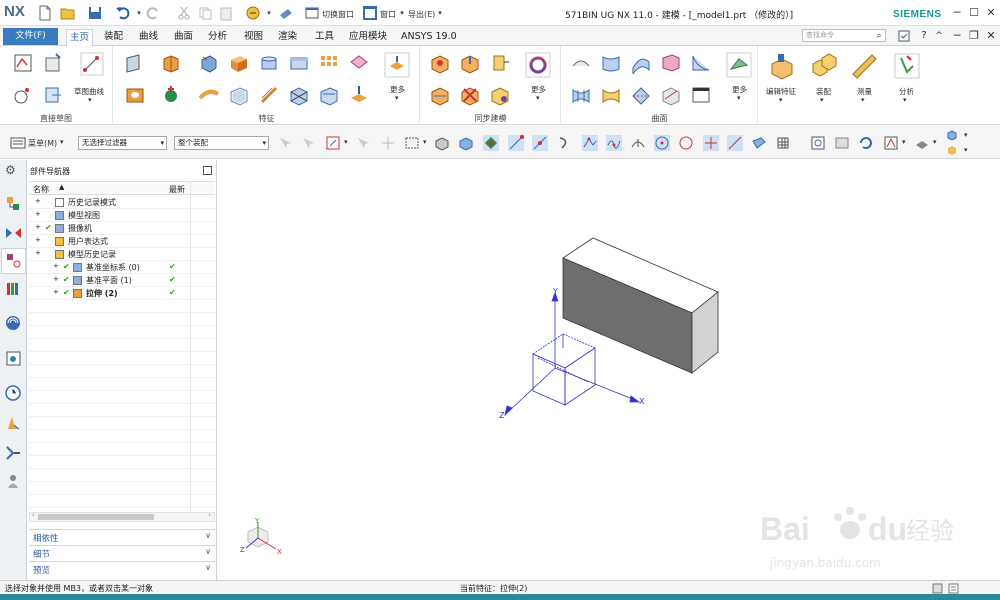 This screenshot has height=600, width=1000. Describe the element at coordinates (122, 516) in the screenshot. I see `horizontal-scrollbar: ‹ ›` at that location.